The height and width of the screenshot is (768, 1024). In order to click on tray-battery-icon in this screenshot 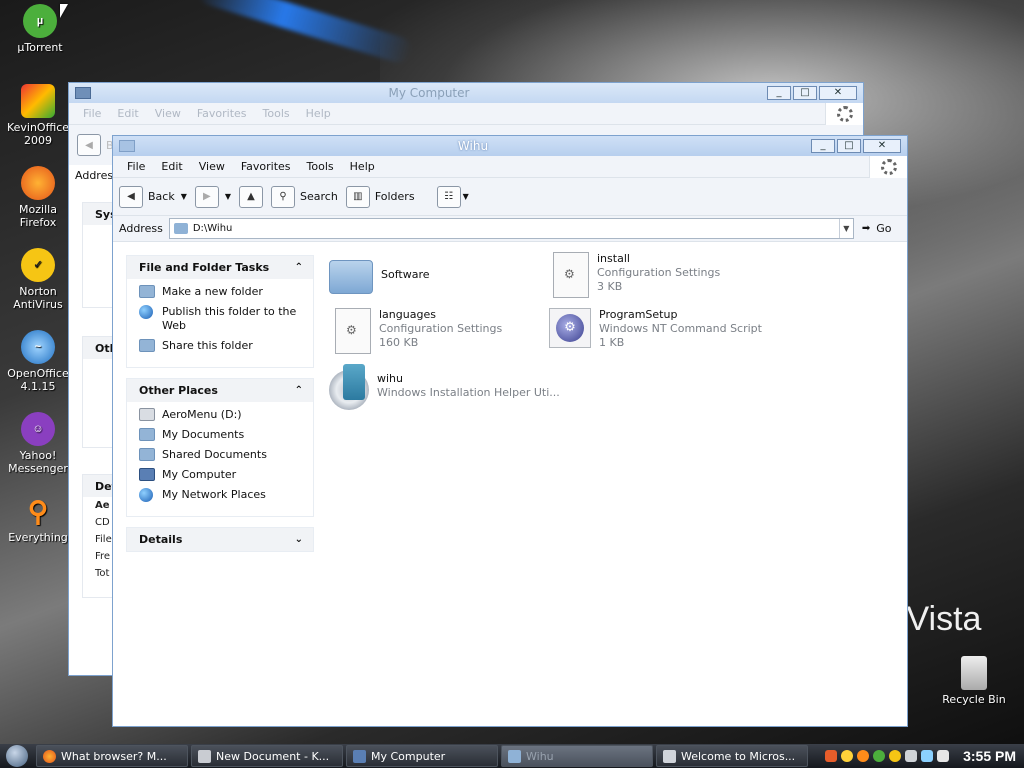, I will do `click(943, 756)`.